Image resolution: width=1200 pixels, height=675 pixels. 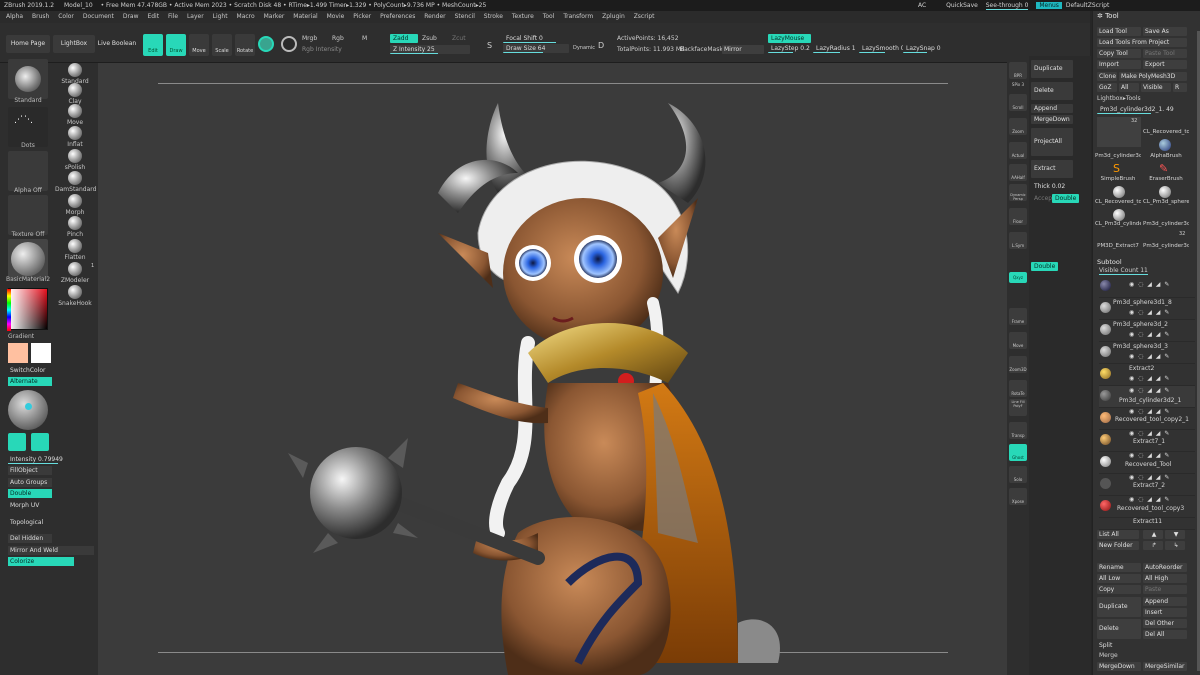 I want to click on edit-mode-button: Edit, so click(x=153, y=45).